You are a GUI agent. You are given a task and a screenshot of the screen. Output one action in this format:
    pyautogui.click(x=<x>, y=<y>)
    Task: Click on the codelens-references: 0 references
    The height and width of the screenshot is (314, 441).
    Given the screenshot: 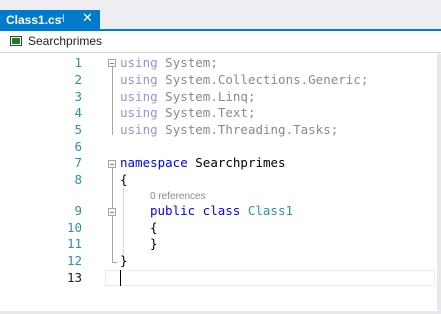 What is the action you would take?
    pyautogui.click(x=178, y=197)
    